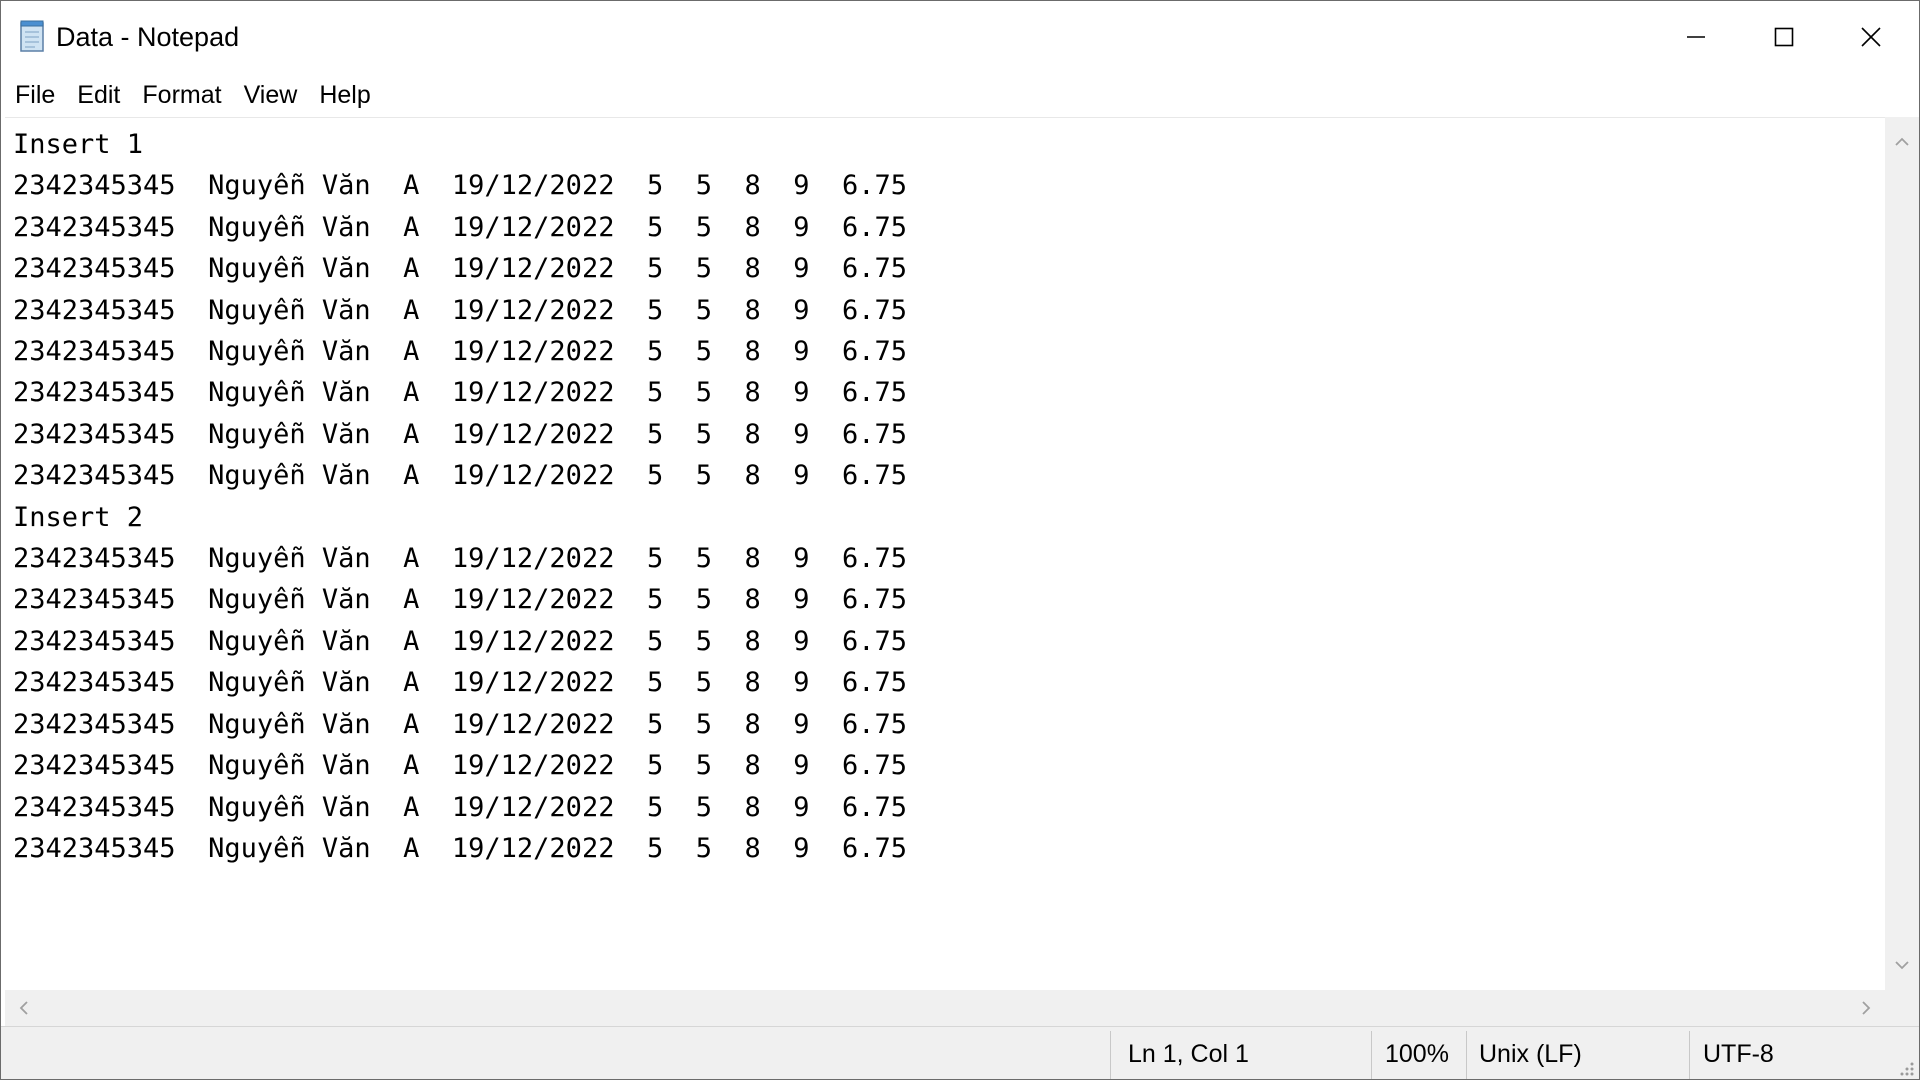 The width and height of the screenshot is (1920, 1080). Describe the element at coordinates (1902, 553) in the screenshot. I see `vertical-scrollbar` at that location.